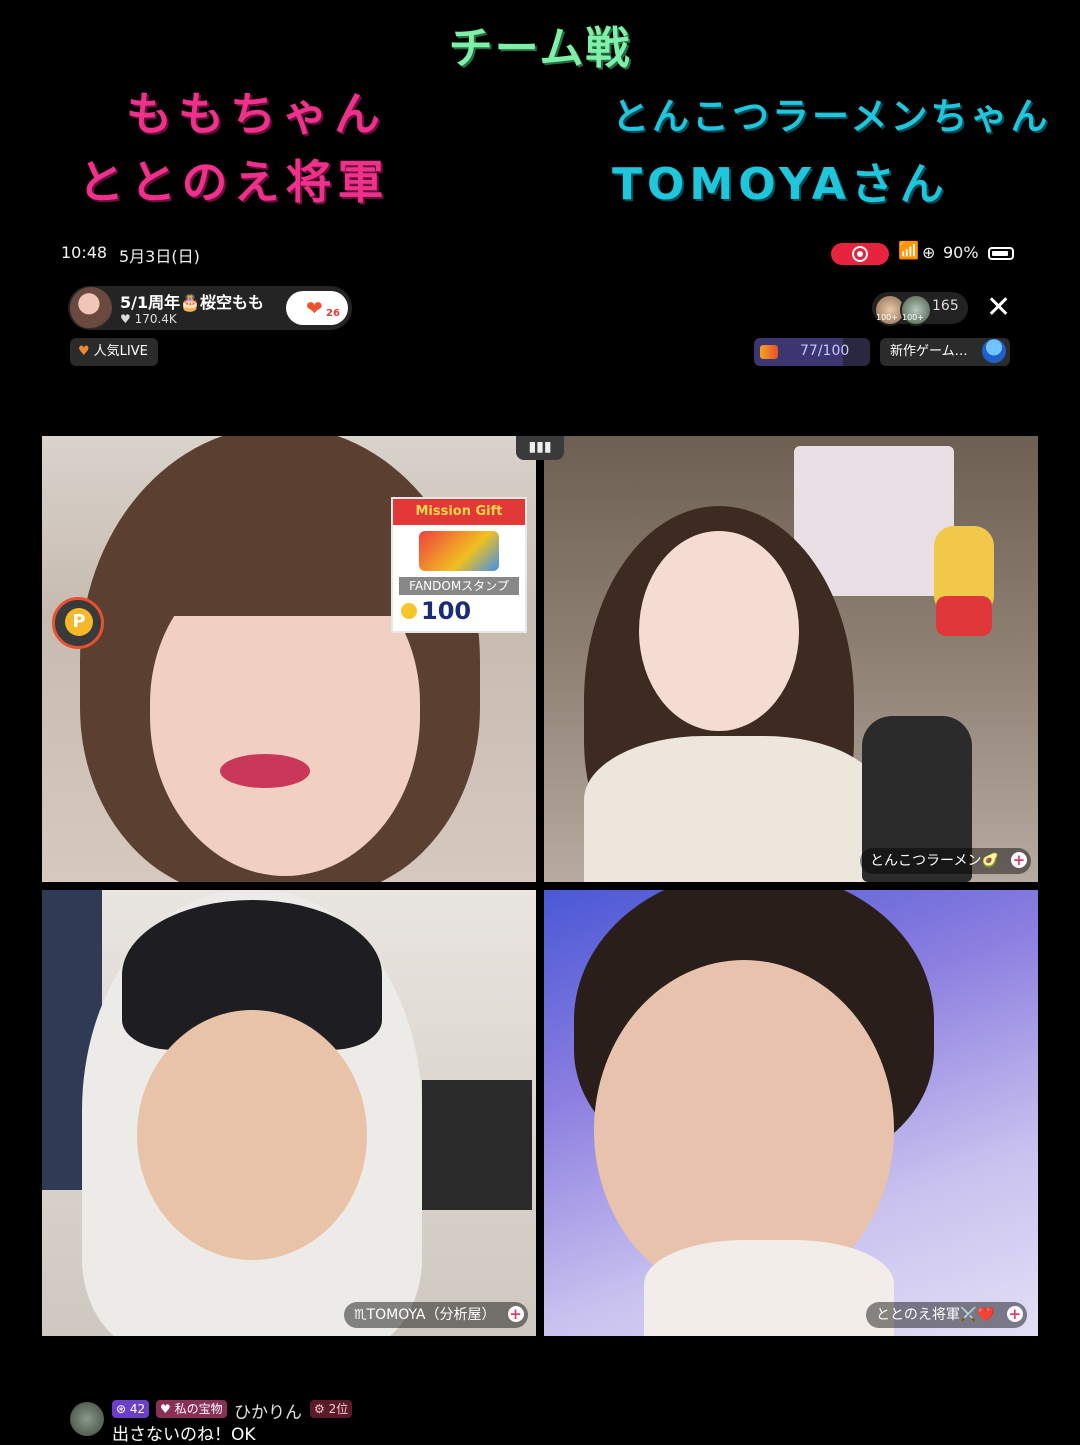 This screenshot has width=1080, height=1445. I want to click on comment-text: 出さないのね！OK, so click(184, 1435).